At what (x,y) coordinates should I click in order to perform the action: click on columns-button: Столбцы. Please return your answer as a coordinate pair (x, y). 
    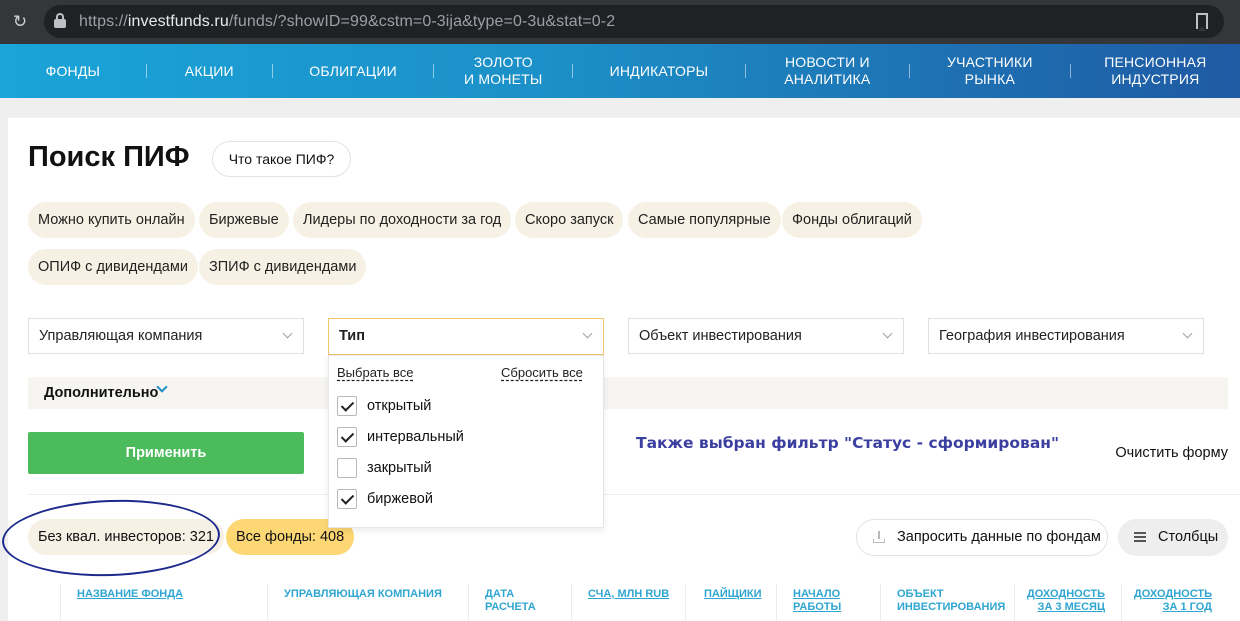
    Looking at the image, I should click on (1173, 537).